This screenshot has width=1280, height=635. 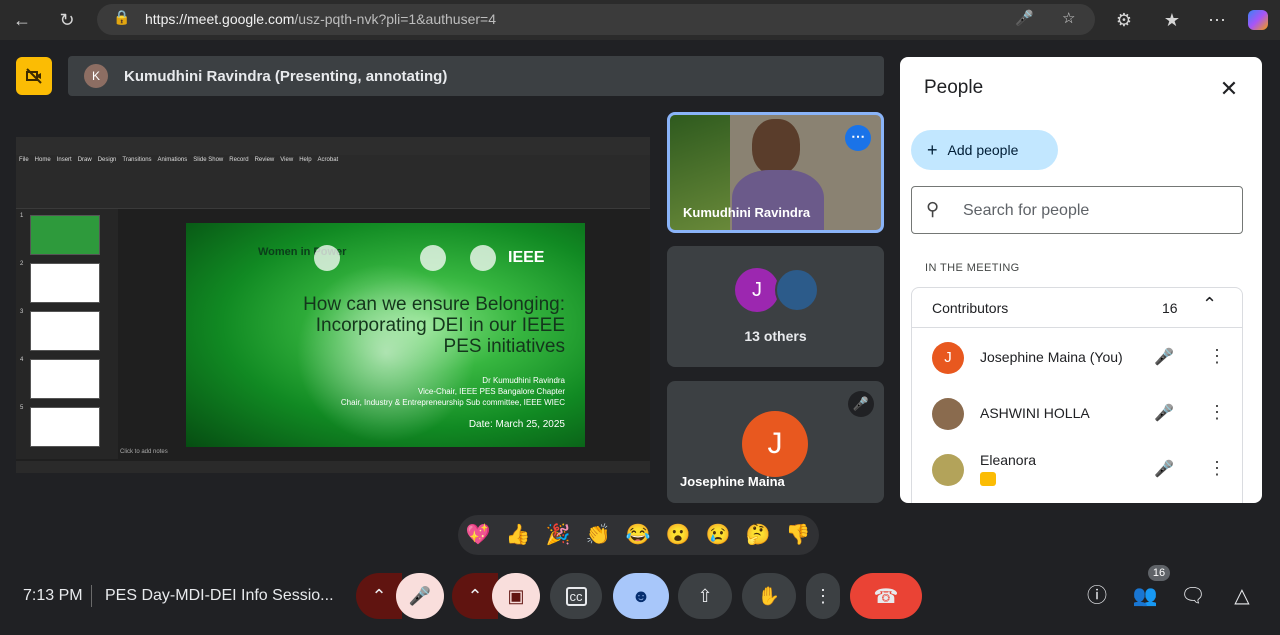 I want to click on search-icon: ⚲, so click(x=933, y=209).